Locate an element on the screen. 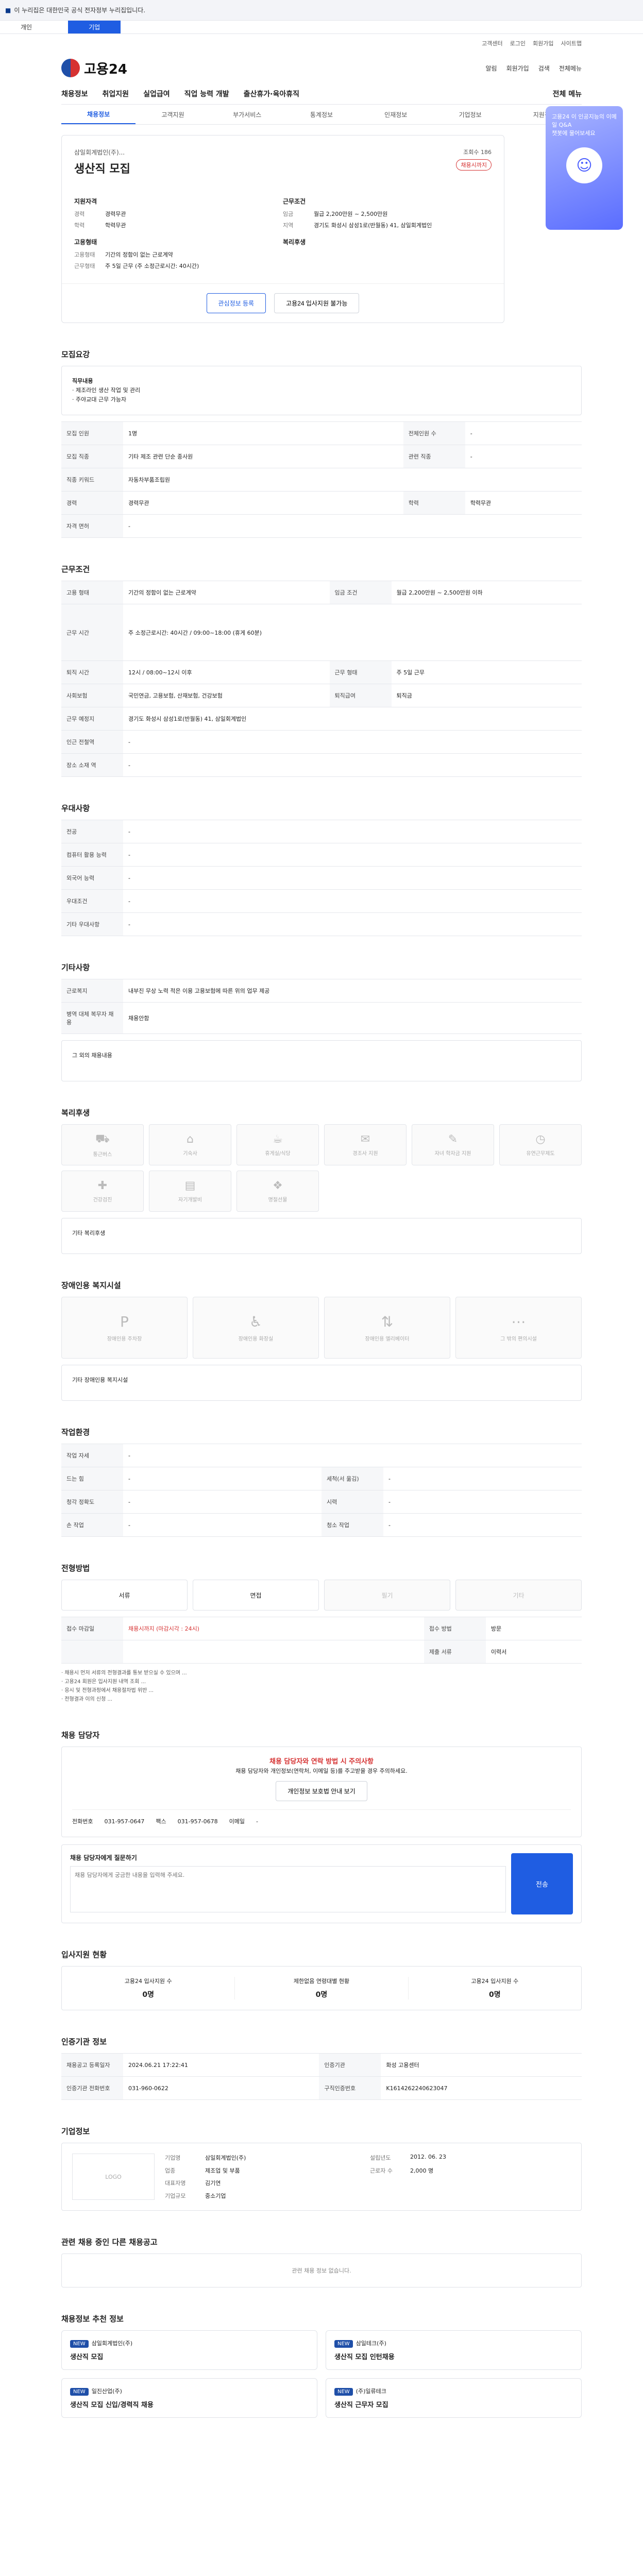 This screenshot has width=643, height=2576. welfare-item: ⌂ 기숙사 is located at coordinates (190, 1144).